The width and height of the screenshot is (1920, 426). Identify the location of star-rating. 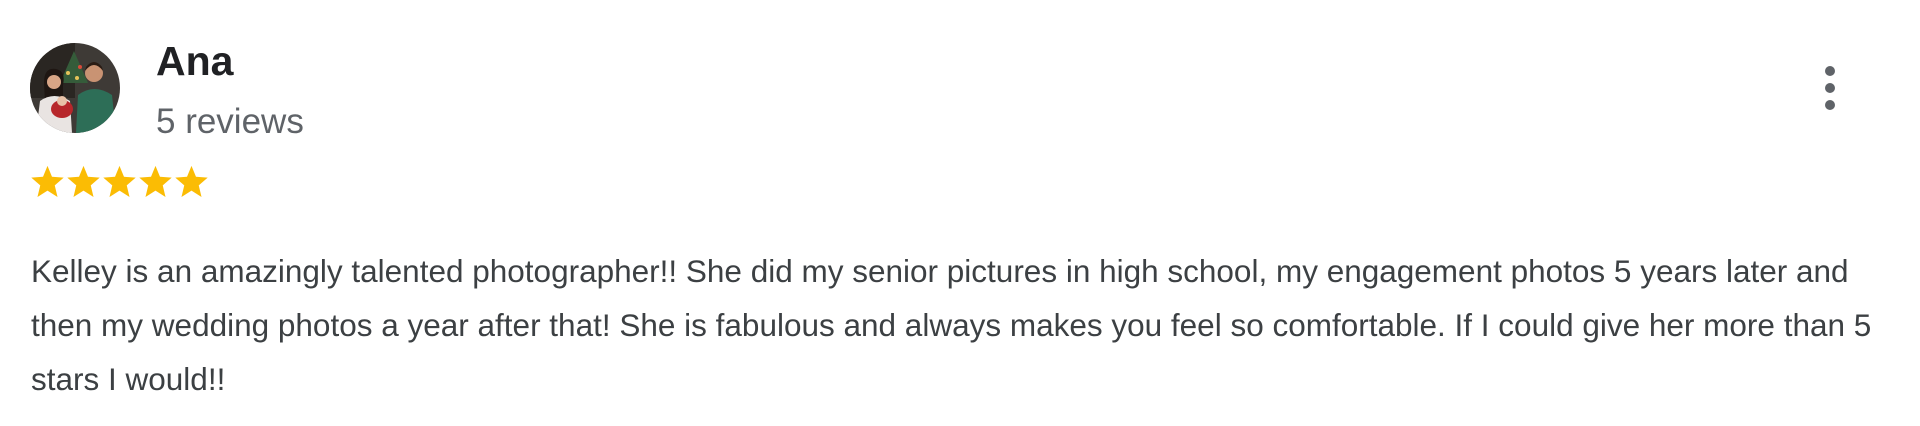
(119, 183).